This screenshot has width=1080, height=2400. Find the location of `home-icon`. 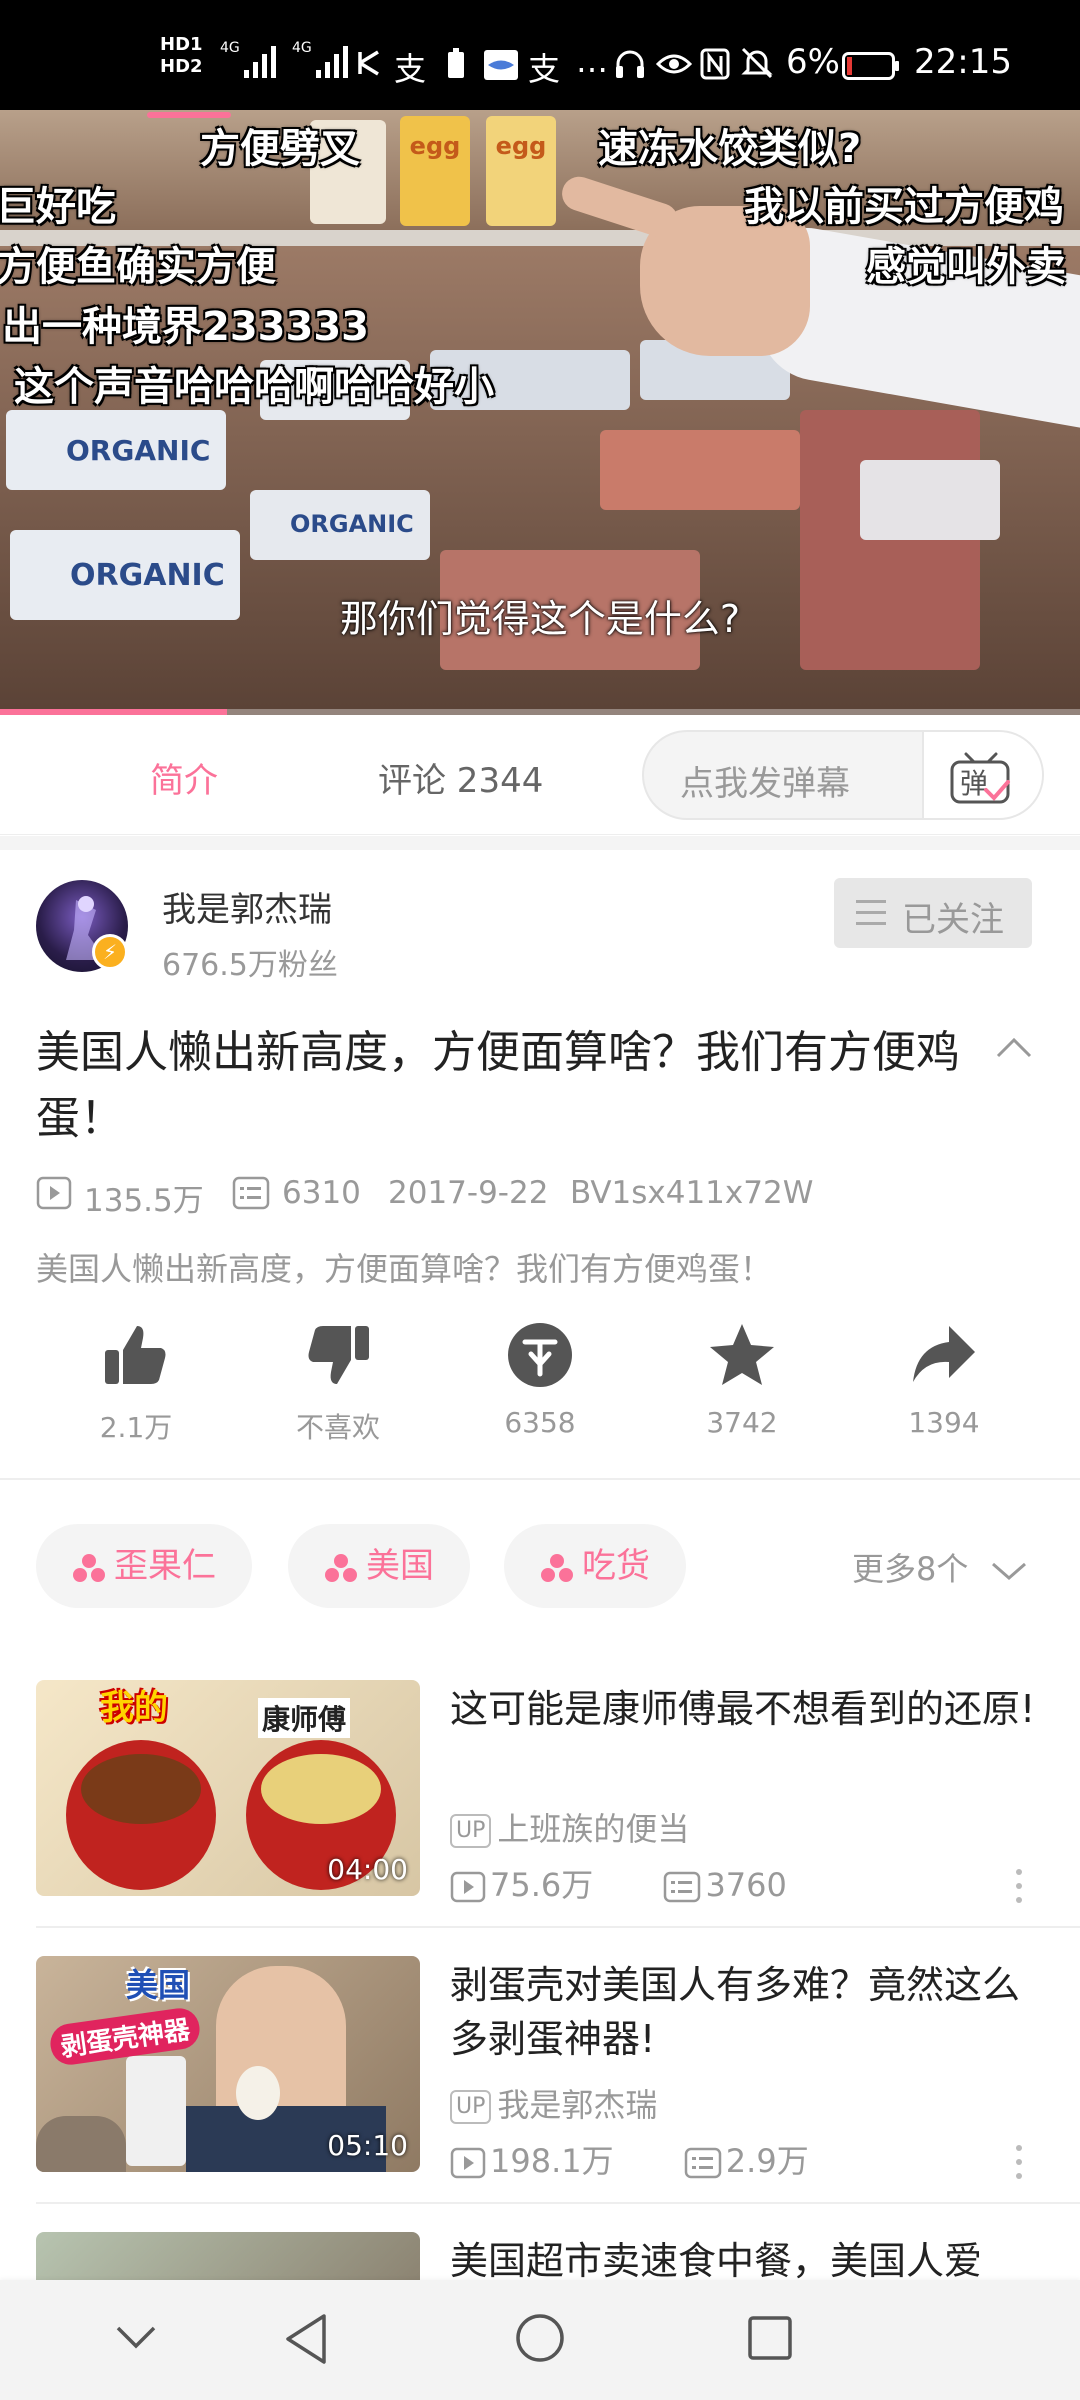

home-icon is located at coordinates (540, 2338).